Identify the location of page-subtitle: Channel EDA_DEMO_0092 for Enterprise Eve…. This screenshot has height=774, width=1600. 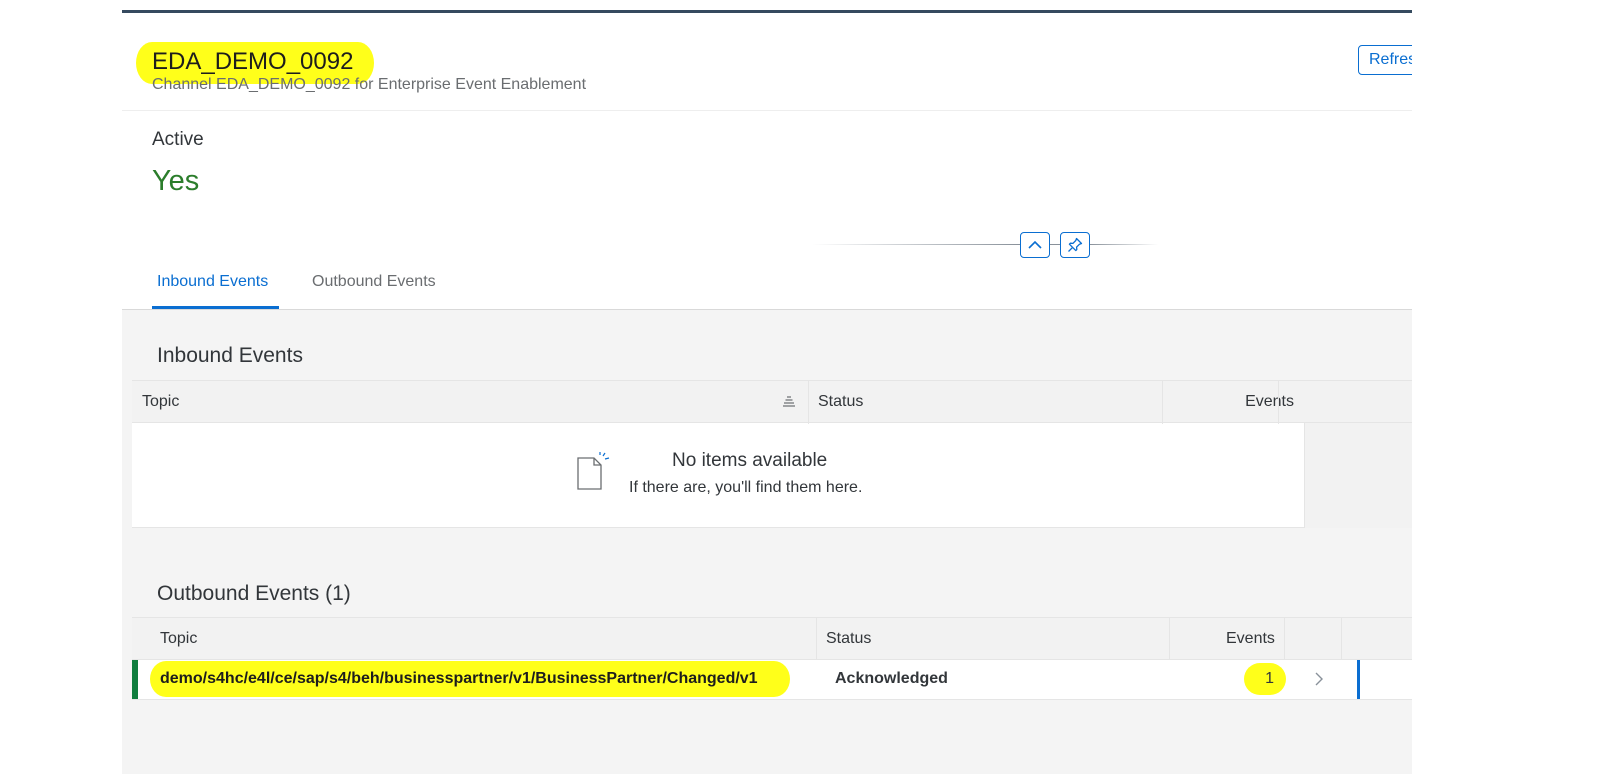
(369, 84).